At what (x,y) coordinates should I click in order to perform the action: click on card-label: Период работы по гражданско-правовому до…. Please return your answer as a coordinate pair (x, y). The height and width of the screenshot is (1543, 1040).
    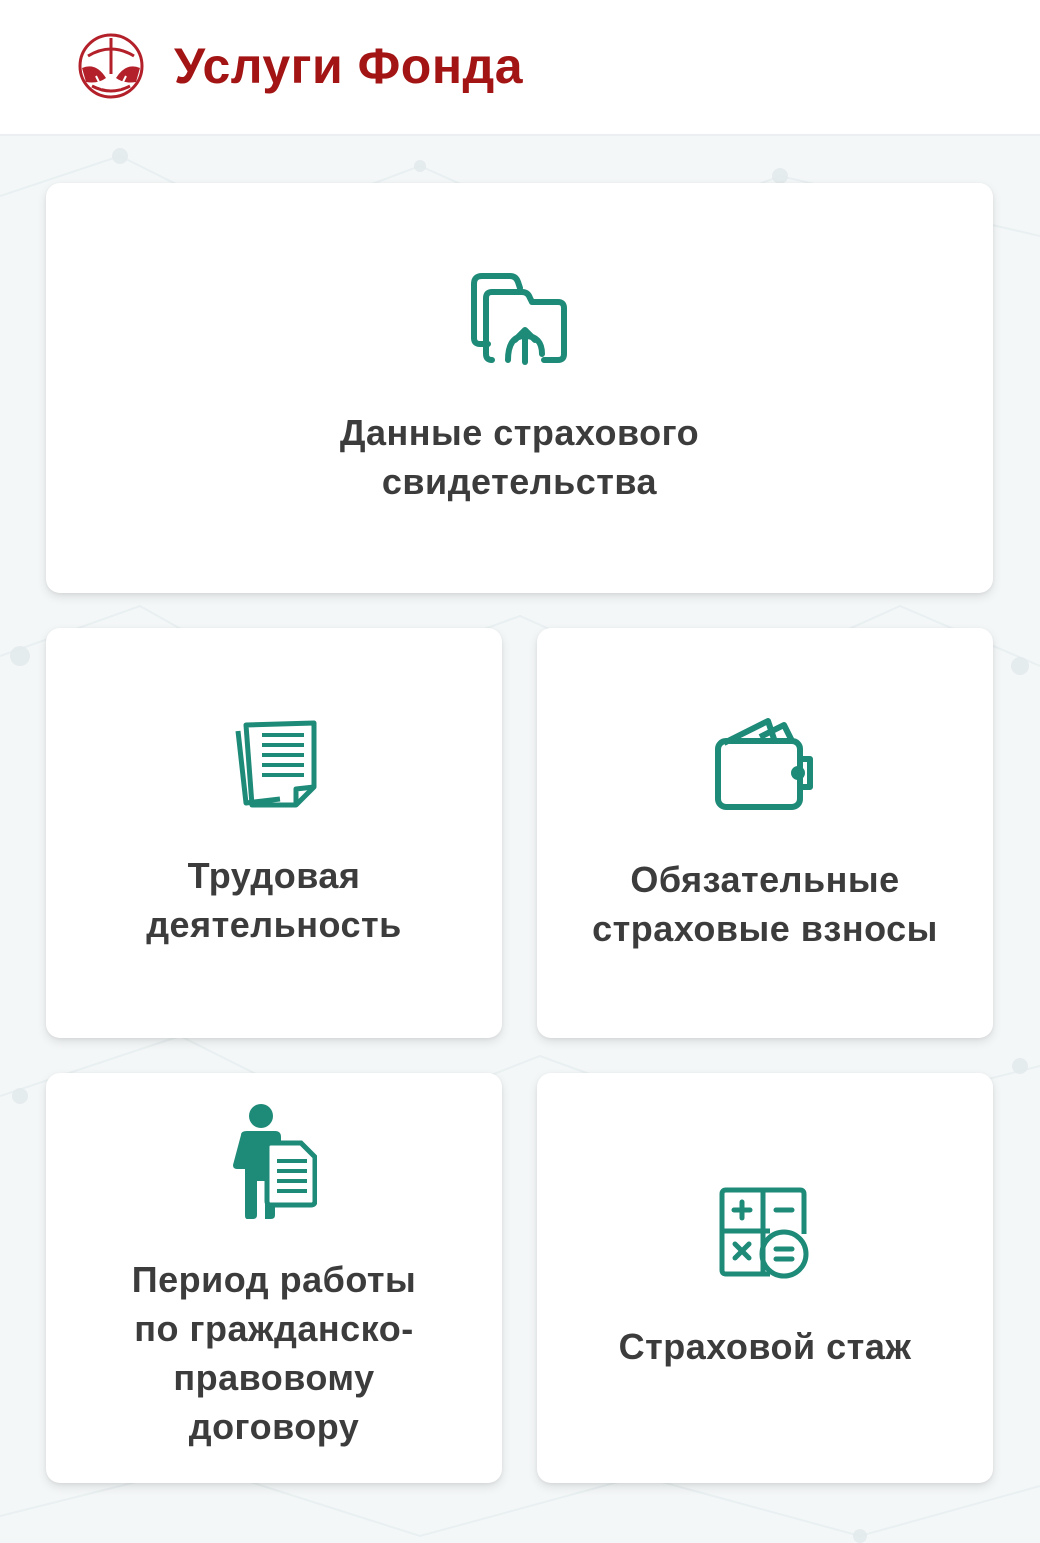
    Looking at the image, I should click on (274, 1353).